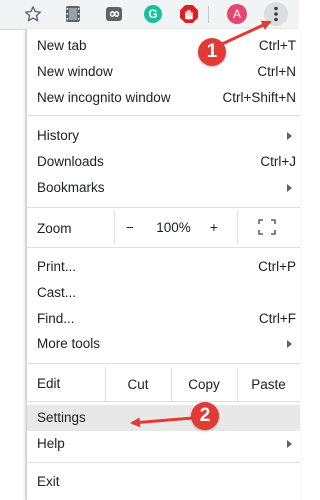  Describe the element at coordinates (214, 227) in the screenshot. I see `zoom-in-button: +` at that location.